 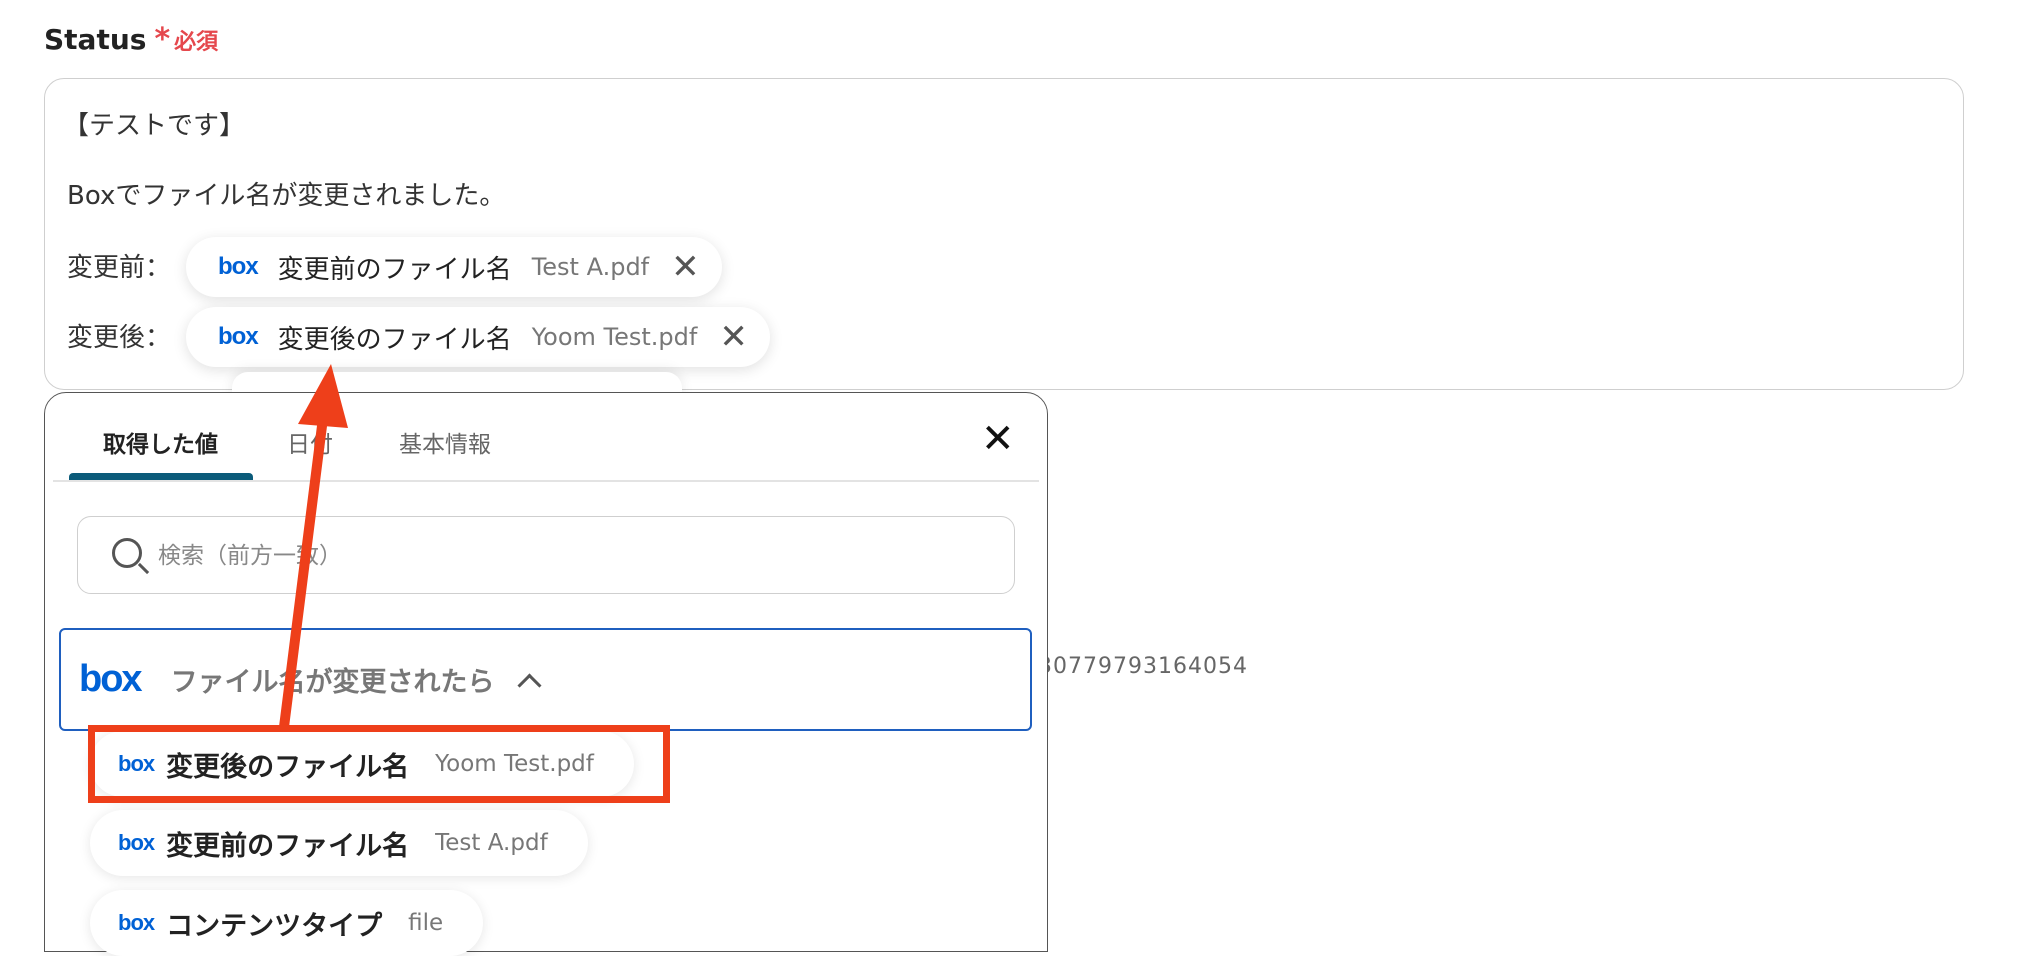 I want to click on arrow-shaft, so click(x=303, y=572).